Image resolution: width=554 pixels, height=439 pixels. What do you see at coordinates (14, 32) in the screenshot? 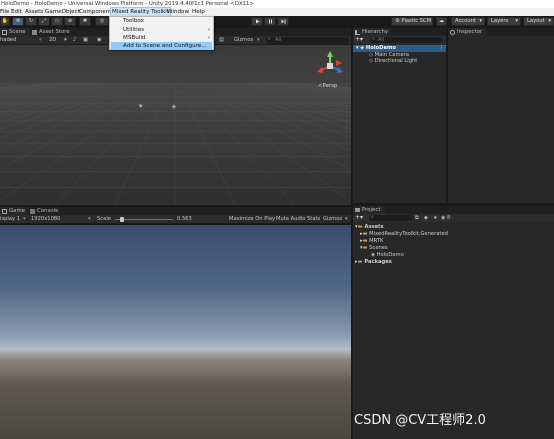
I see `tab-scene: Scene` at bounding box center [14, 32].